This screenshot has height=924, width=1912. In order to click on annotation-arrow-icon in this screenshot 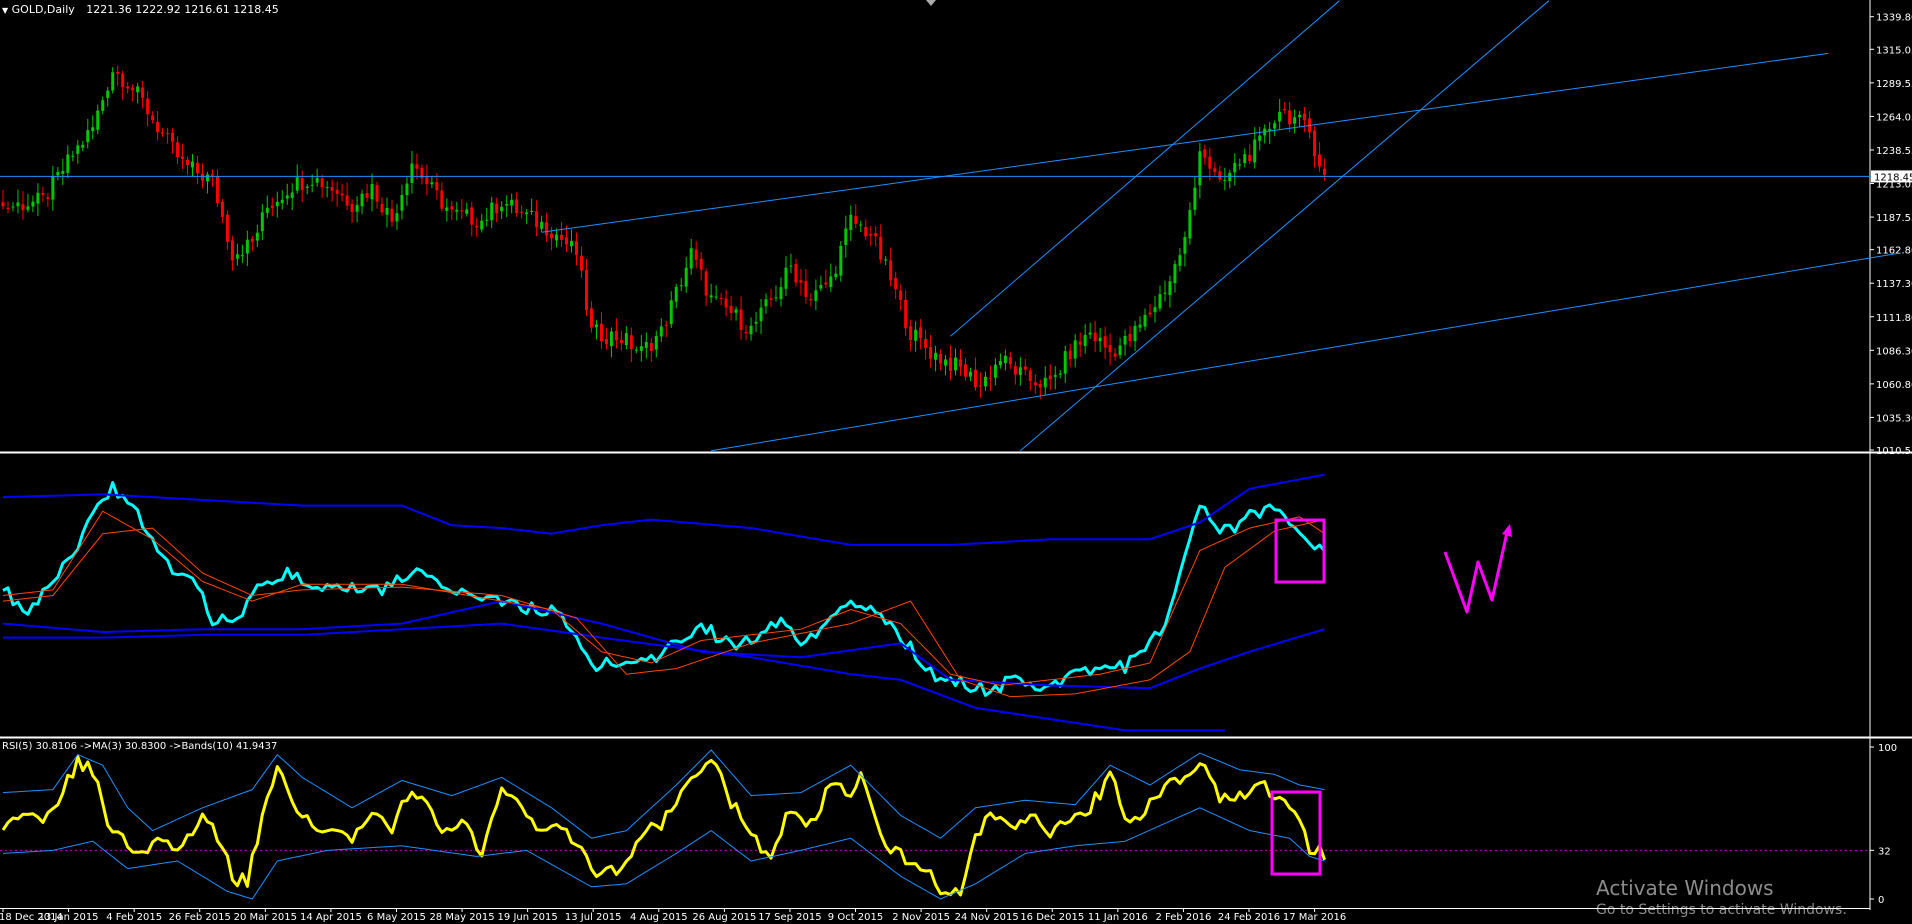, I will do `click(1507, 530)`.